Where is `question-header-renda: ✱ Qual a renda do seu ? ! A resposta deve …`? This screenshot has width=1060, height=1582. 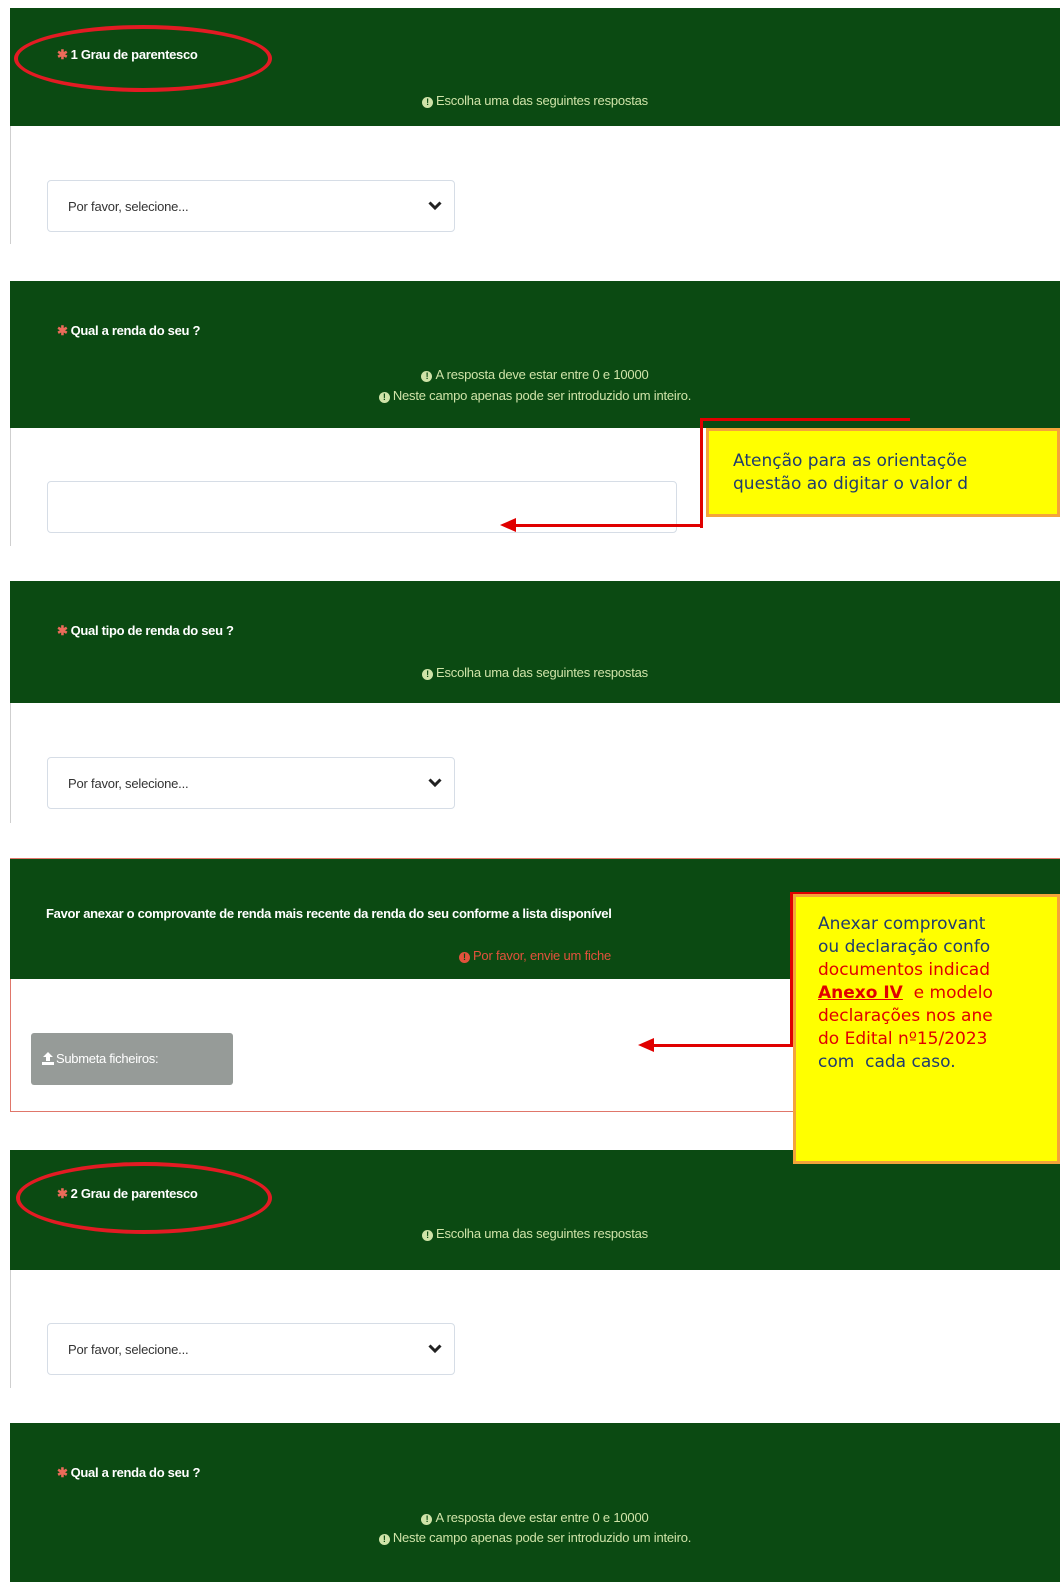
question-header-renda: ✱ Qual a renda do seu ? ! A resposta deve … is located at coordinates (535, 354).